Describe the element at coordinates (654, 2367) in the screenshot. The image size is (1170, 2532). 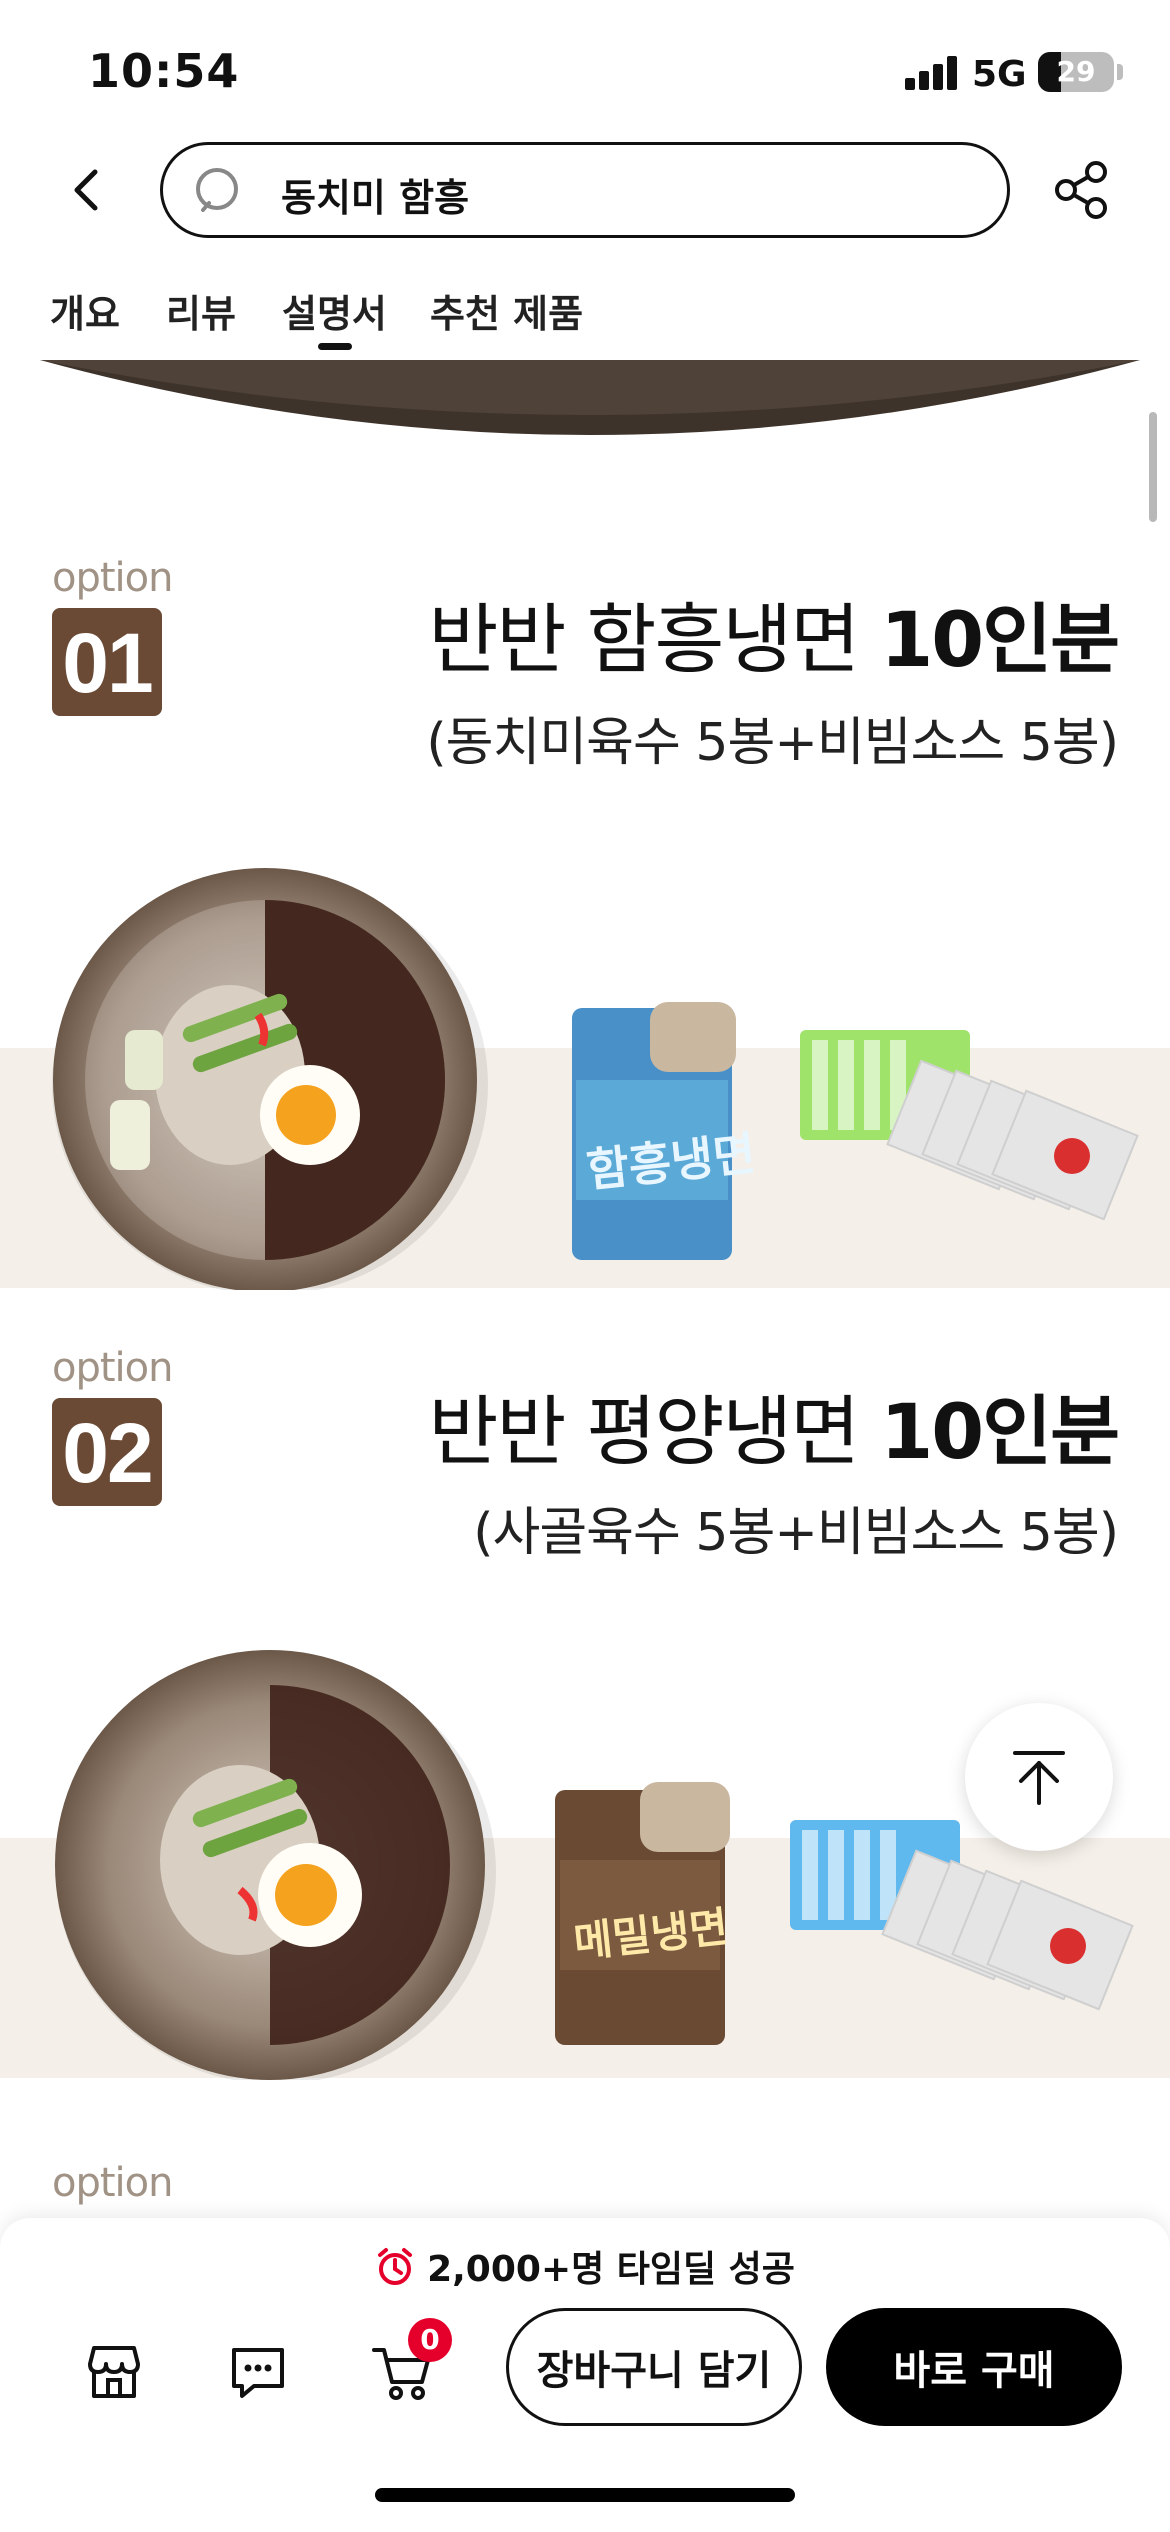
I see `add-to-cart-button: 장바구니 담기` at that location.